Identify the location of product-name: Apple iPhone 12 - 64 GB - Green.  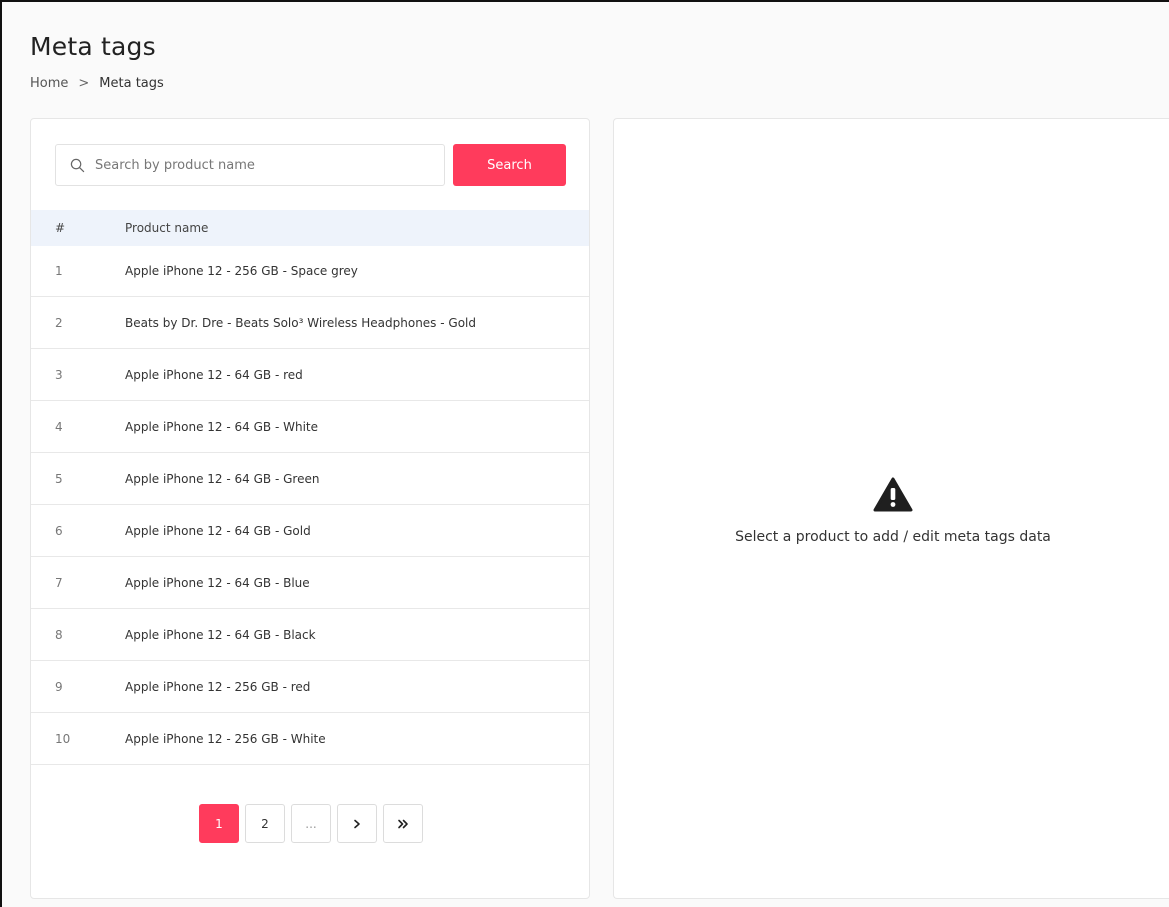
(222, 478).